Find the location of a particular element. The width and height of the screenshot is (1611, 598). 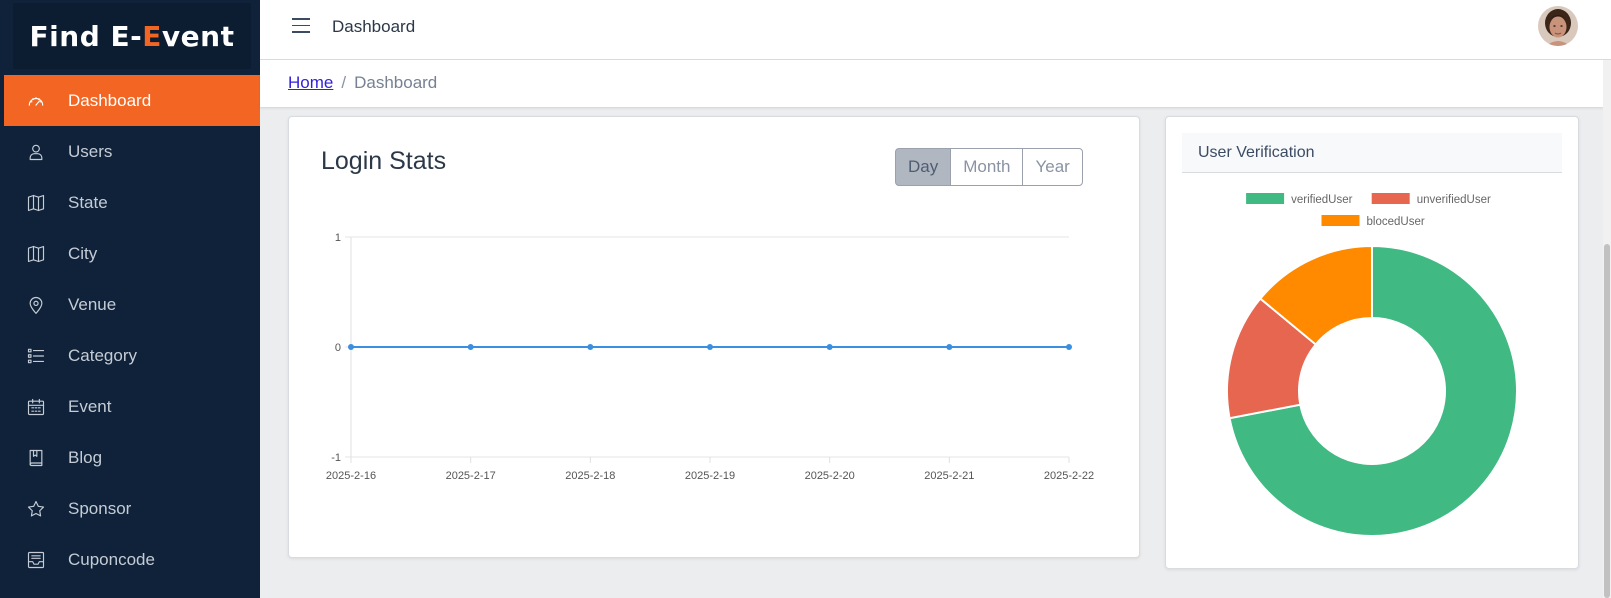

sidebar-item-state: State is located at coordinates (132, 202).